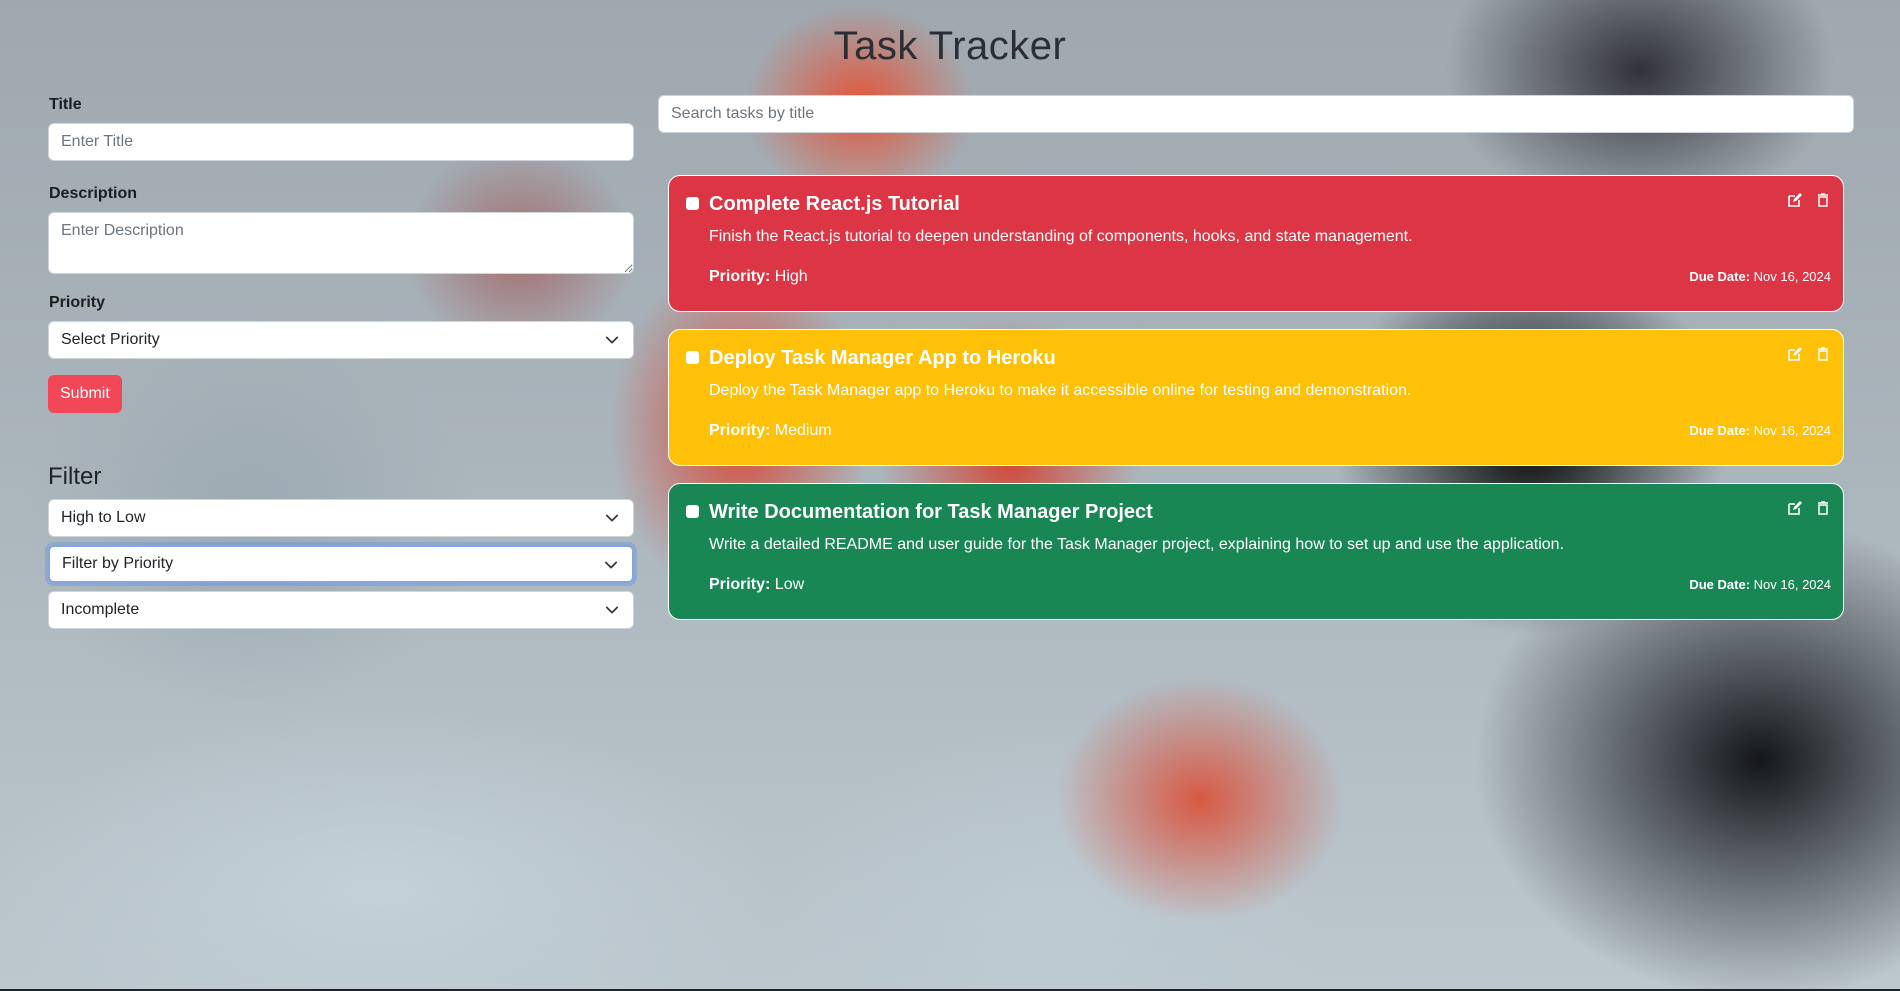 Image resolution: width=1900 pixels, height=991 pixels. Describe the element at coordinates (791, 276) in the screenshot. I see `priority-value: High` at that location.